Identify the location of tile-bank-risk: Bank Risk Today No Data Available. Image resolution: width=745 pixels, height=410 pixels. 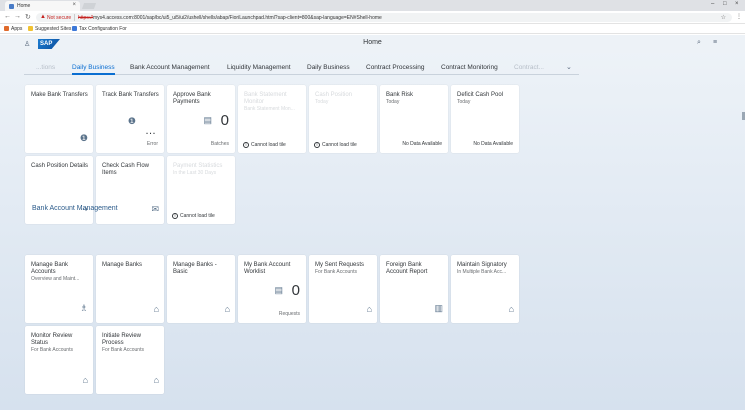
(414, 119).